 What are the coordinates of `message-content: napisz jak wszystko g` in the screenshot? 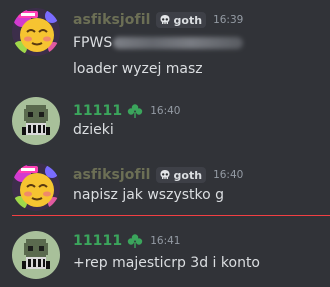 It's located at (148, 195).